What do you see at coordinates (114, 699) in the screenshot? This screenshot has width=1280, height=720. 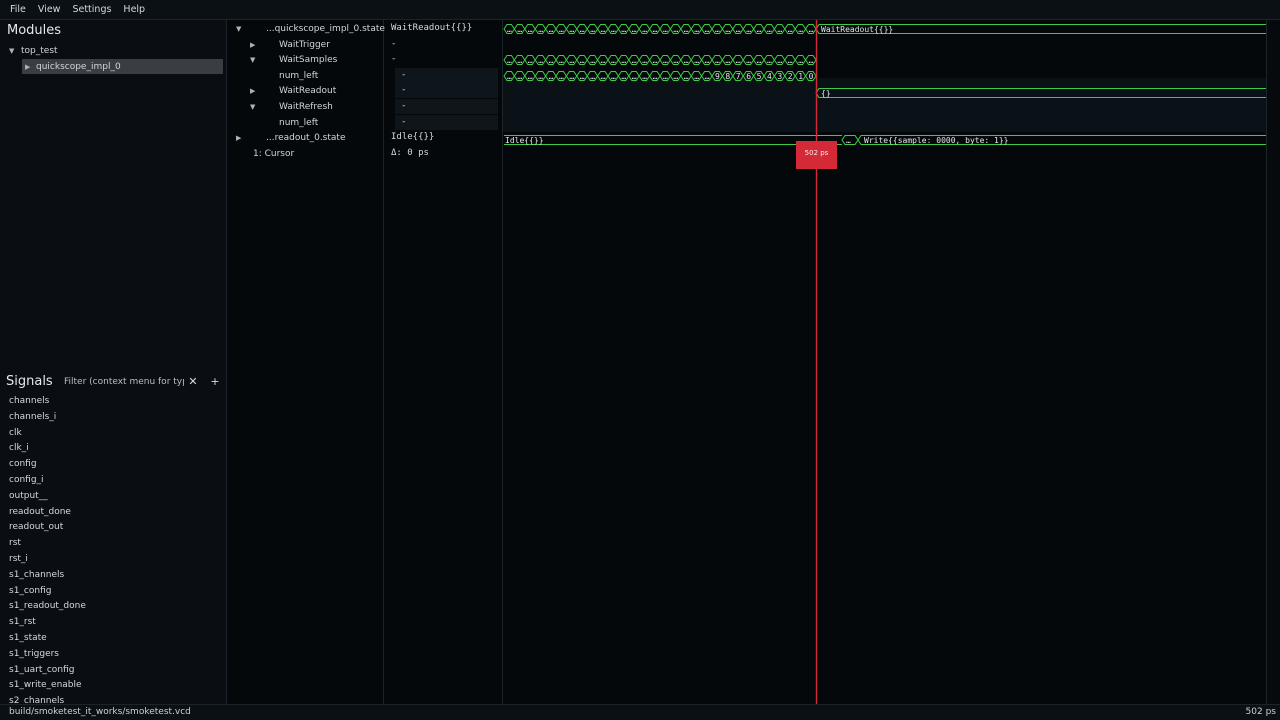 I see `signal-item: s2_channels` at bounding box center [114, 699].